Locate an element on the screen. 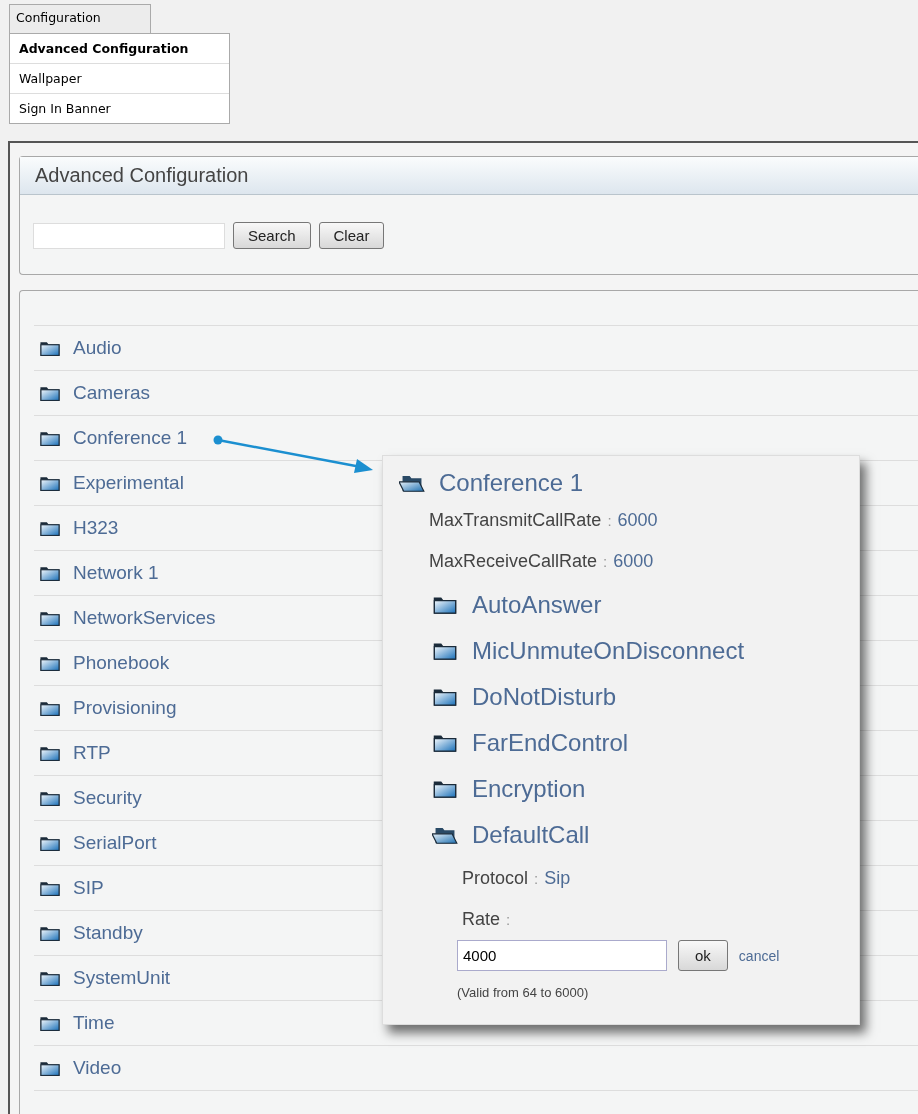 Image resolution: width=918 pixels, height=1114 pixels. action-button: Clear is located at coordinates (351, 235).